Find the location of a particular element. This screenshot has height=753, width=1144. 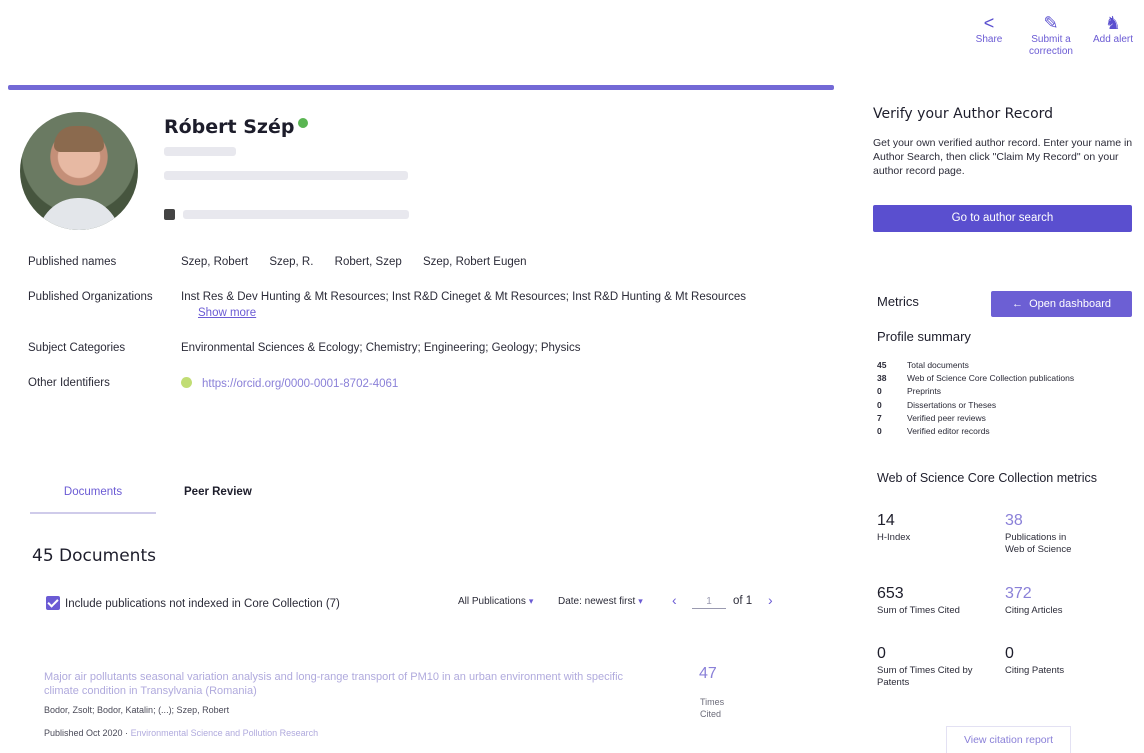

pencil-icon: ✎ is located at coordinates (1051, 23).